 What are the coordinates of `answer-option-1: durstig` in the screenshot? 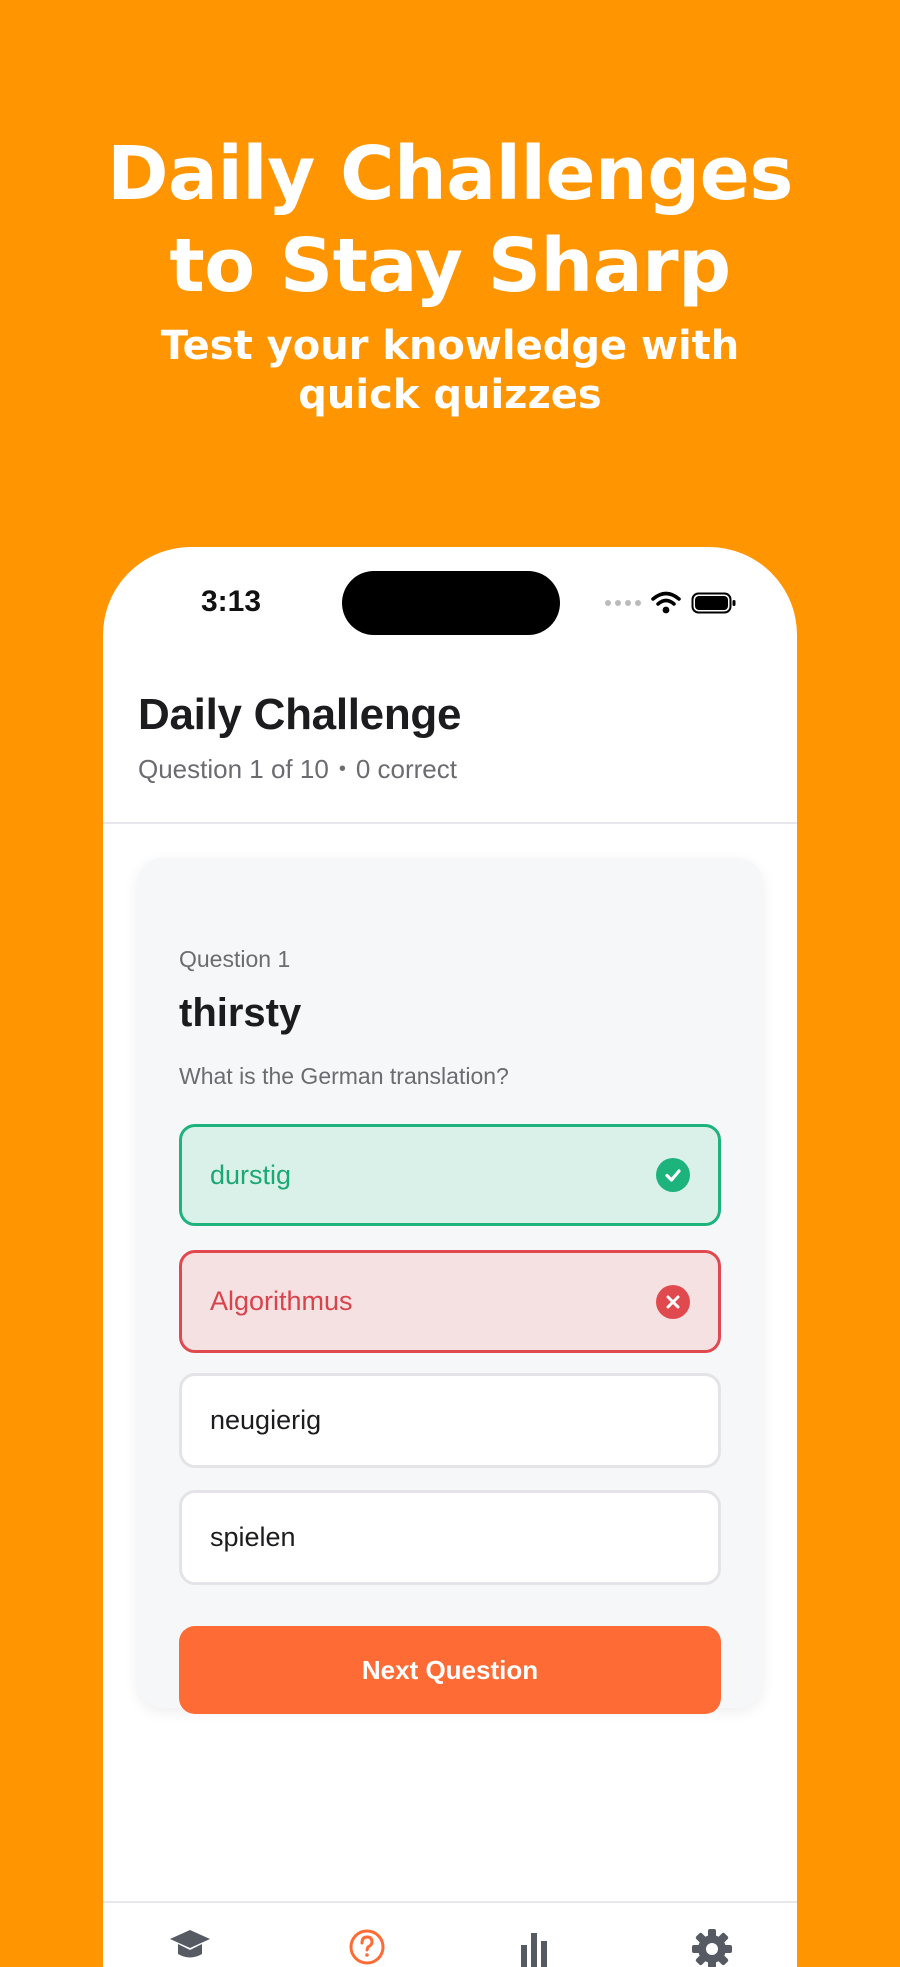 It's located at (450, 1175).